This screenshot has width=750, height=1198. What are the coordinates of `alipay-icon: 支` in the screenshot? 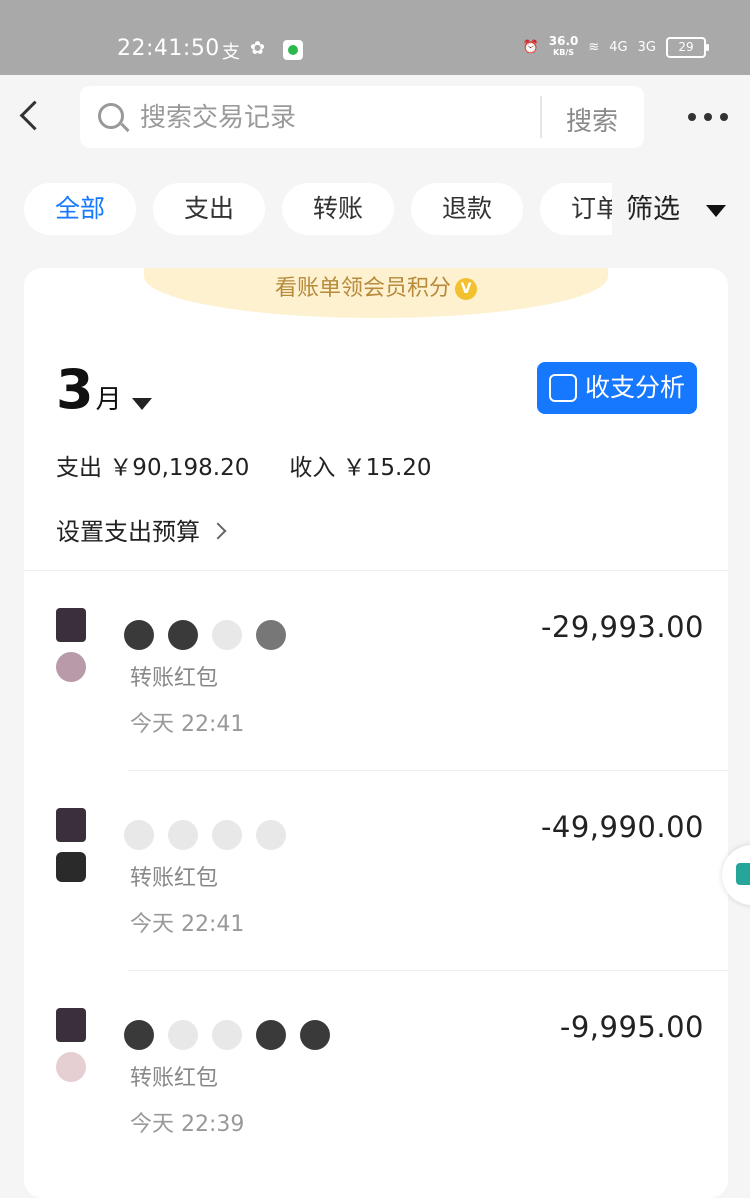 It's located at (231, 52).